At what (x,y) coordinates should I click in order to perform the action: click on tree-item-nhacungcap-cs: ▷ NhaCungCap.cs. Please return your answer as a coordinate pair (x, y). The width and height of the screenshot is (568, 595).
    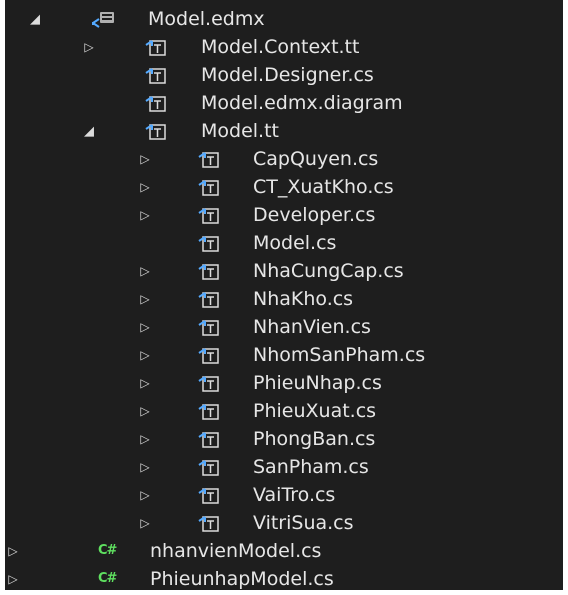
    Looking at the image, I should click on (284, 271).